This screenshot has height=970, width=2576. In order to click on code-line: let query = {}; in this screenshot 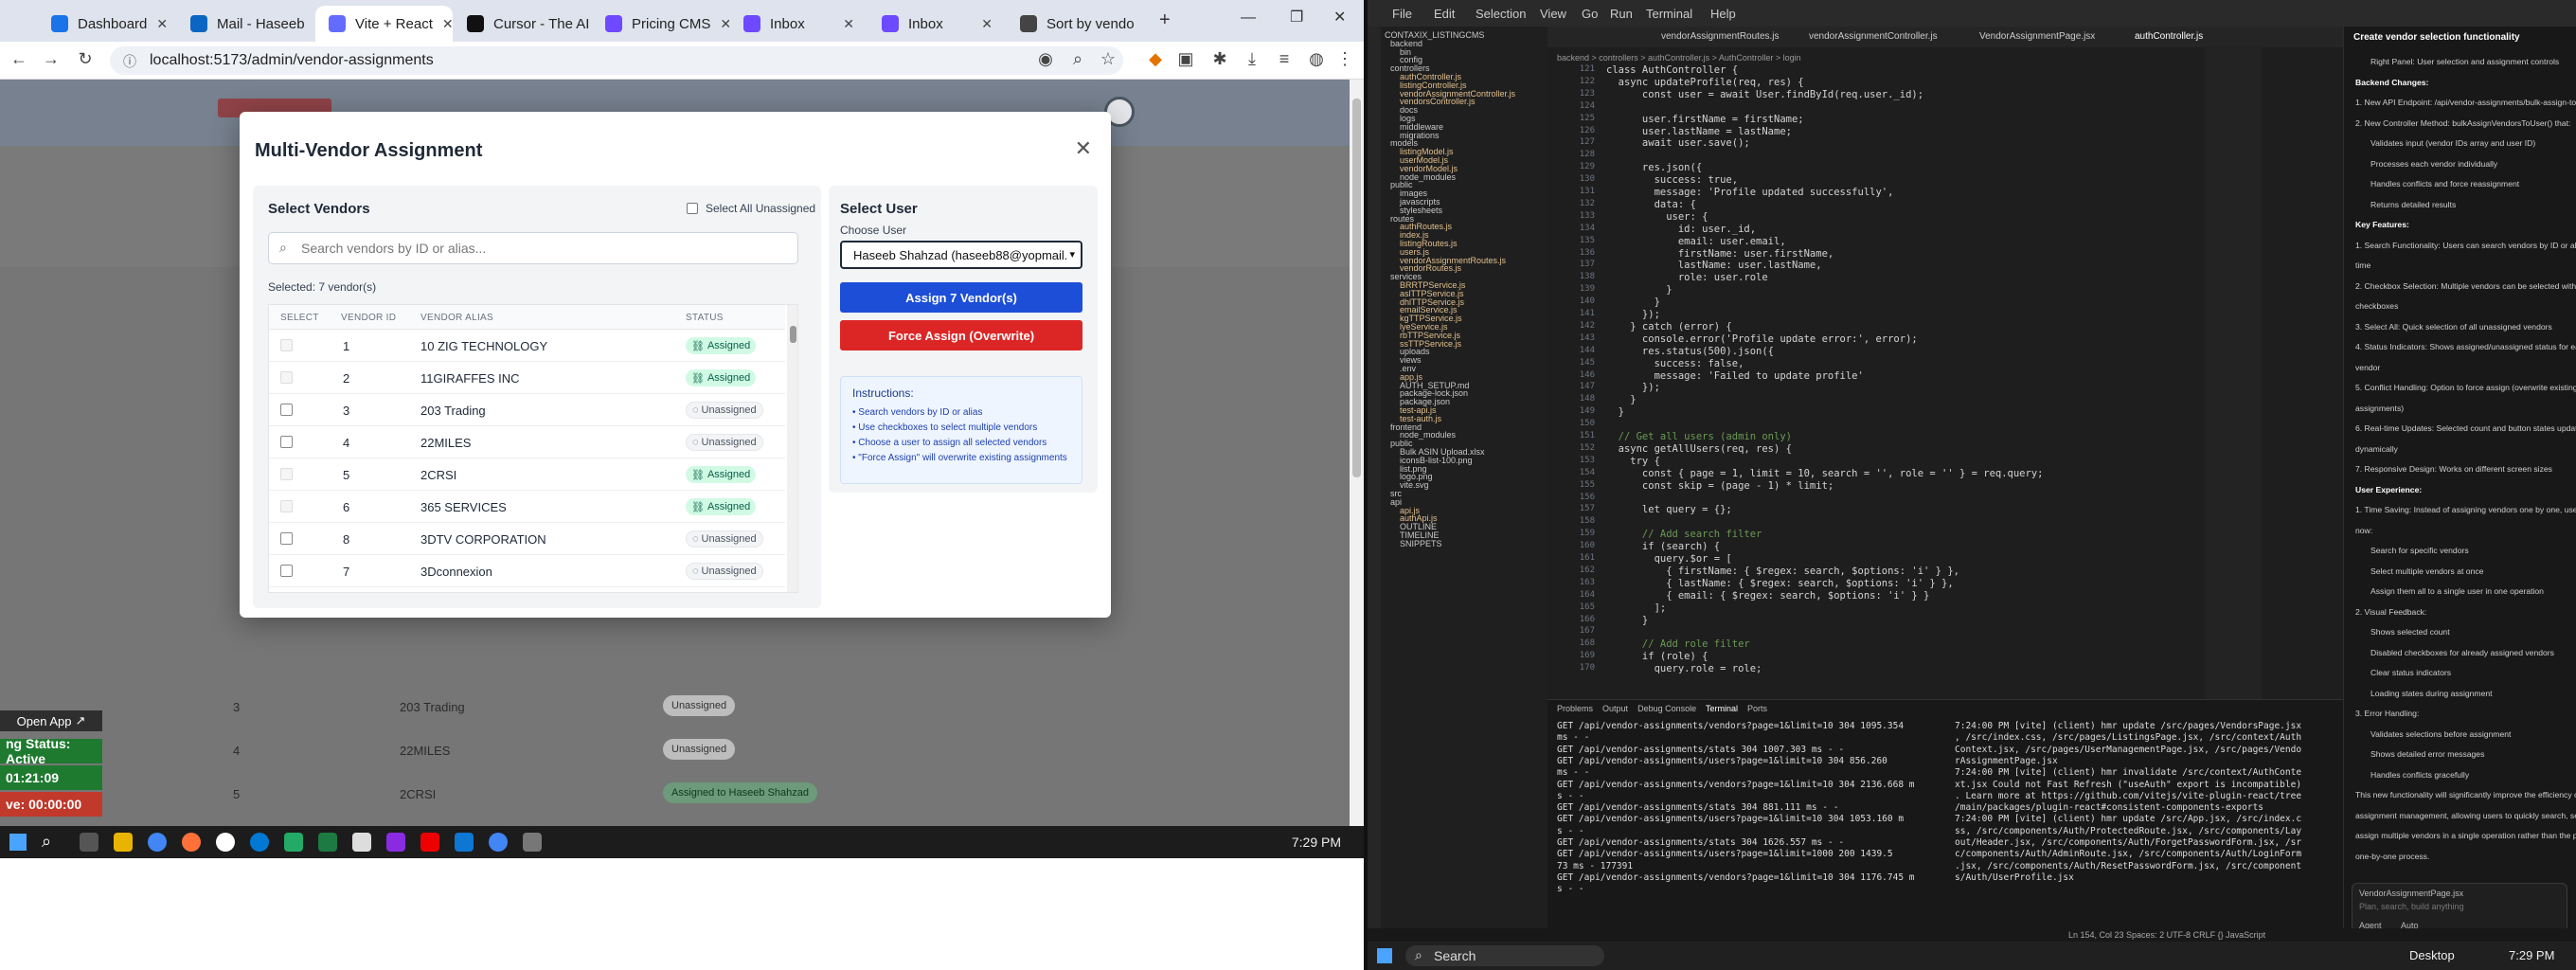, I will do `click(1669, 509)`.